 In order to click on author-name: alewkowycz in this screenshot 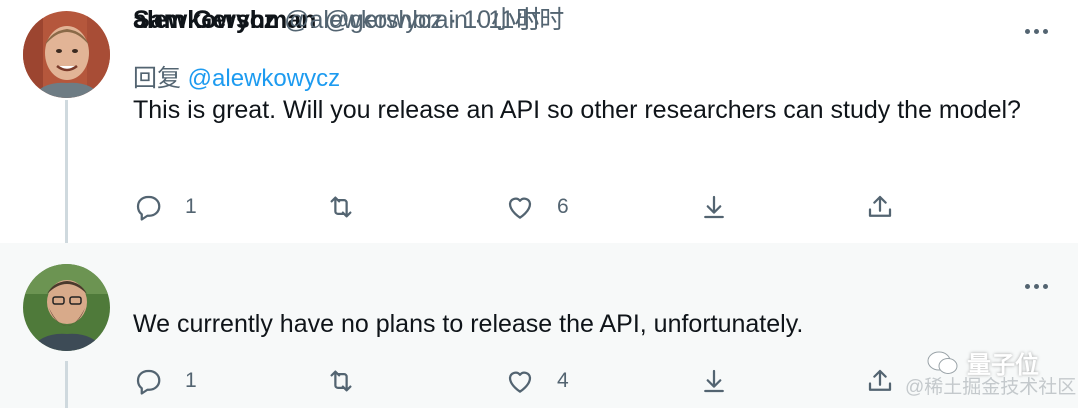, I will do `click(204, 20)`.